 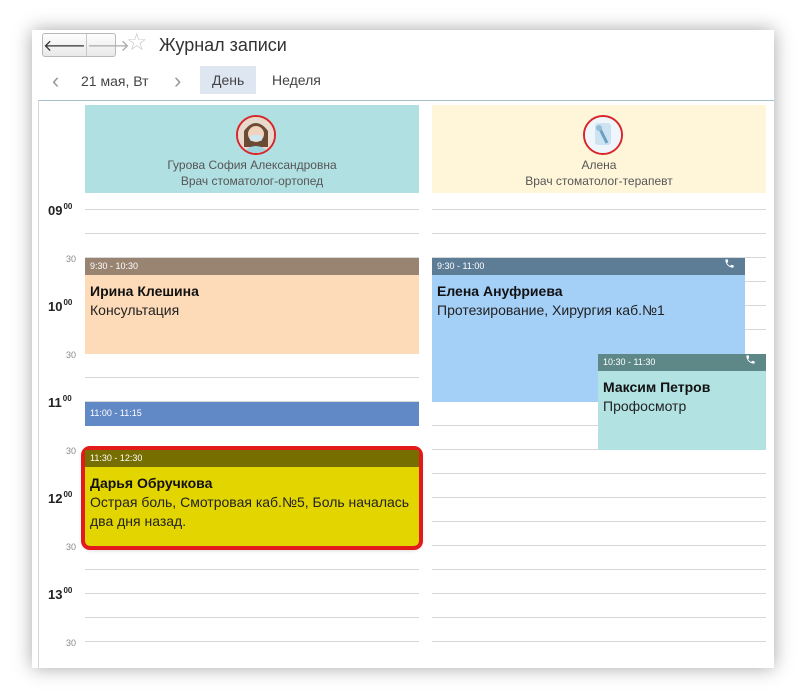 I want to click on appointment-time: 10:30 - 11:30, so click(x=682, y=362).